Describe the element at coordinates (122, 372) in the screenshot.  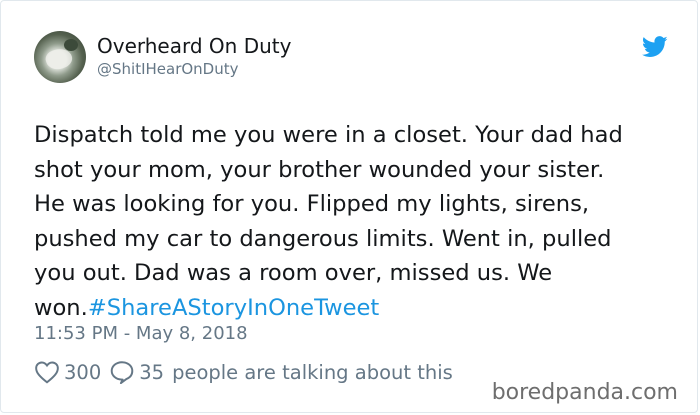
I see `comment-icon` at that location.